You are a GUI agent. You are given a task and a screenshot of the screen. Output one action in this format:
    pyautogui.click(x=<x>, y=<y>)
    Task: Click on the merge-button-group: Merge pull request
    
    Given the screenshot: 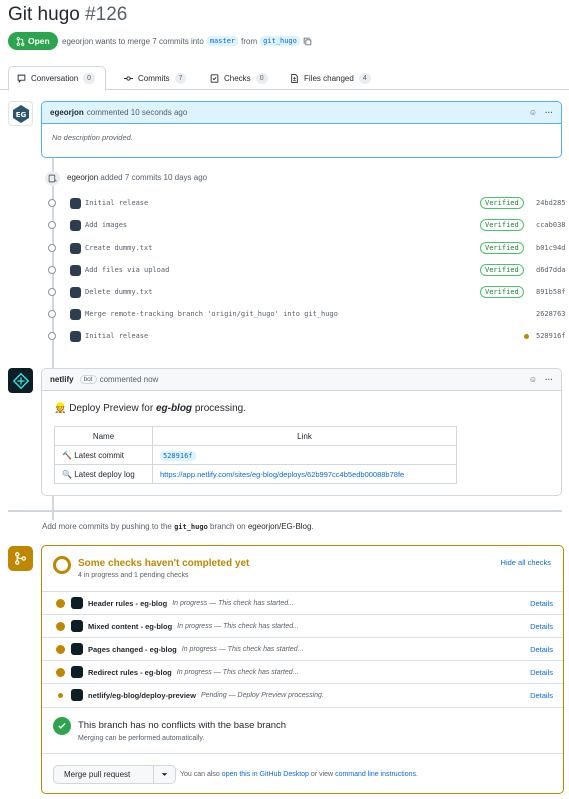 What is the action you would take?
    pyautogui.click(x=114, y=774)
    